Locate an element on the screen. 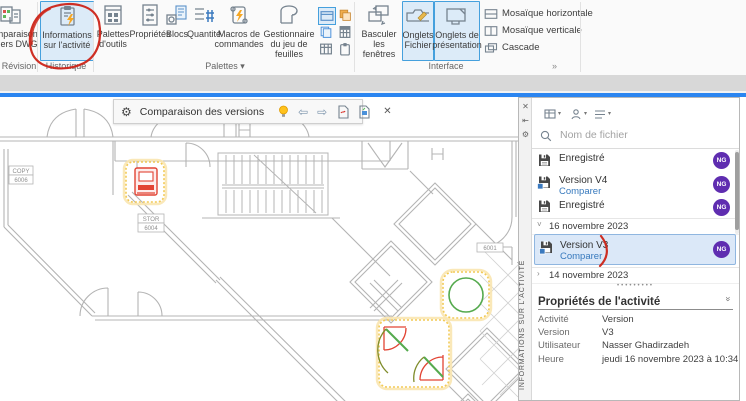 The image size is (746, 401). room-label-copy: COPY 6006 is located at coordinates (21, 175).